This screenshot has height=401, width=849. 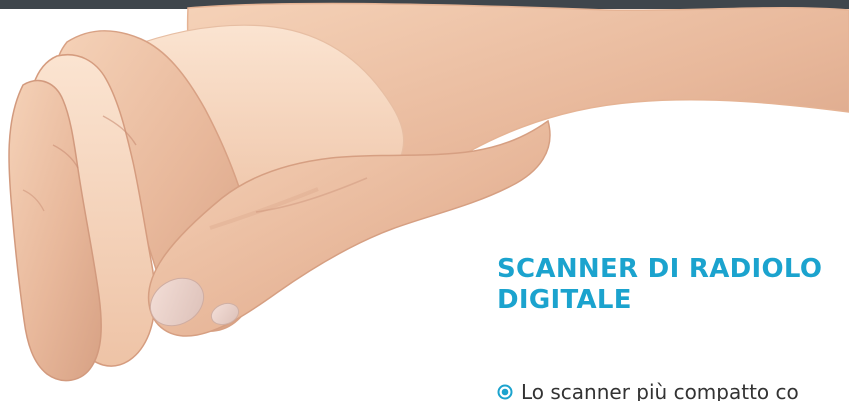 I want to click on feature-item-compact-scanner: Lo scanner più compatto co, so click(x=648, y=388).